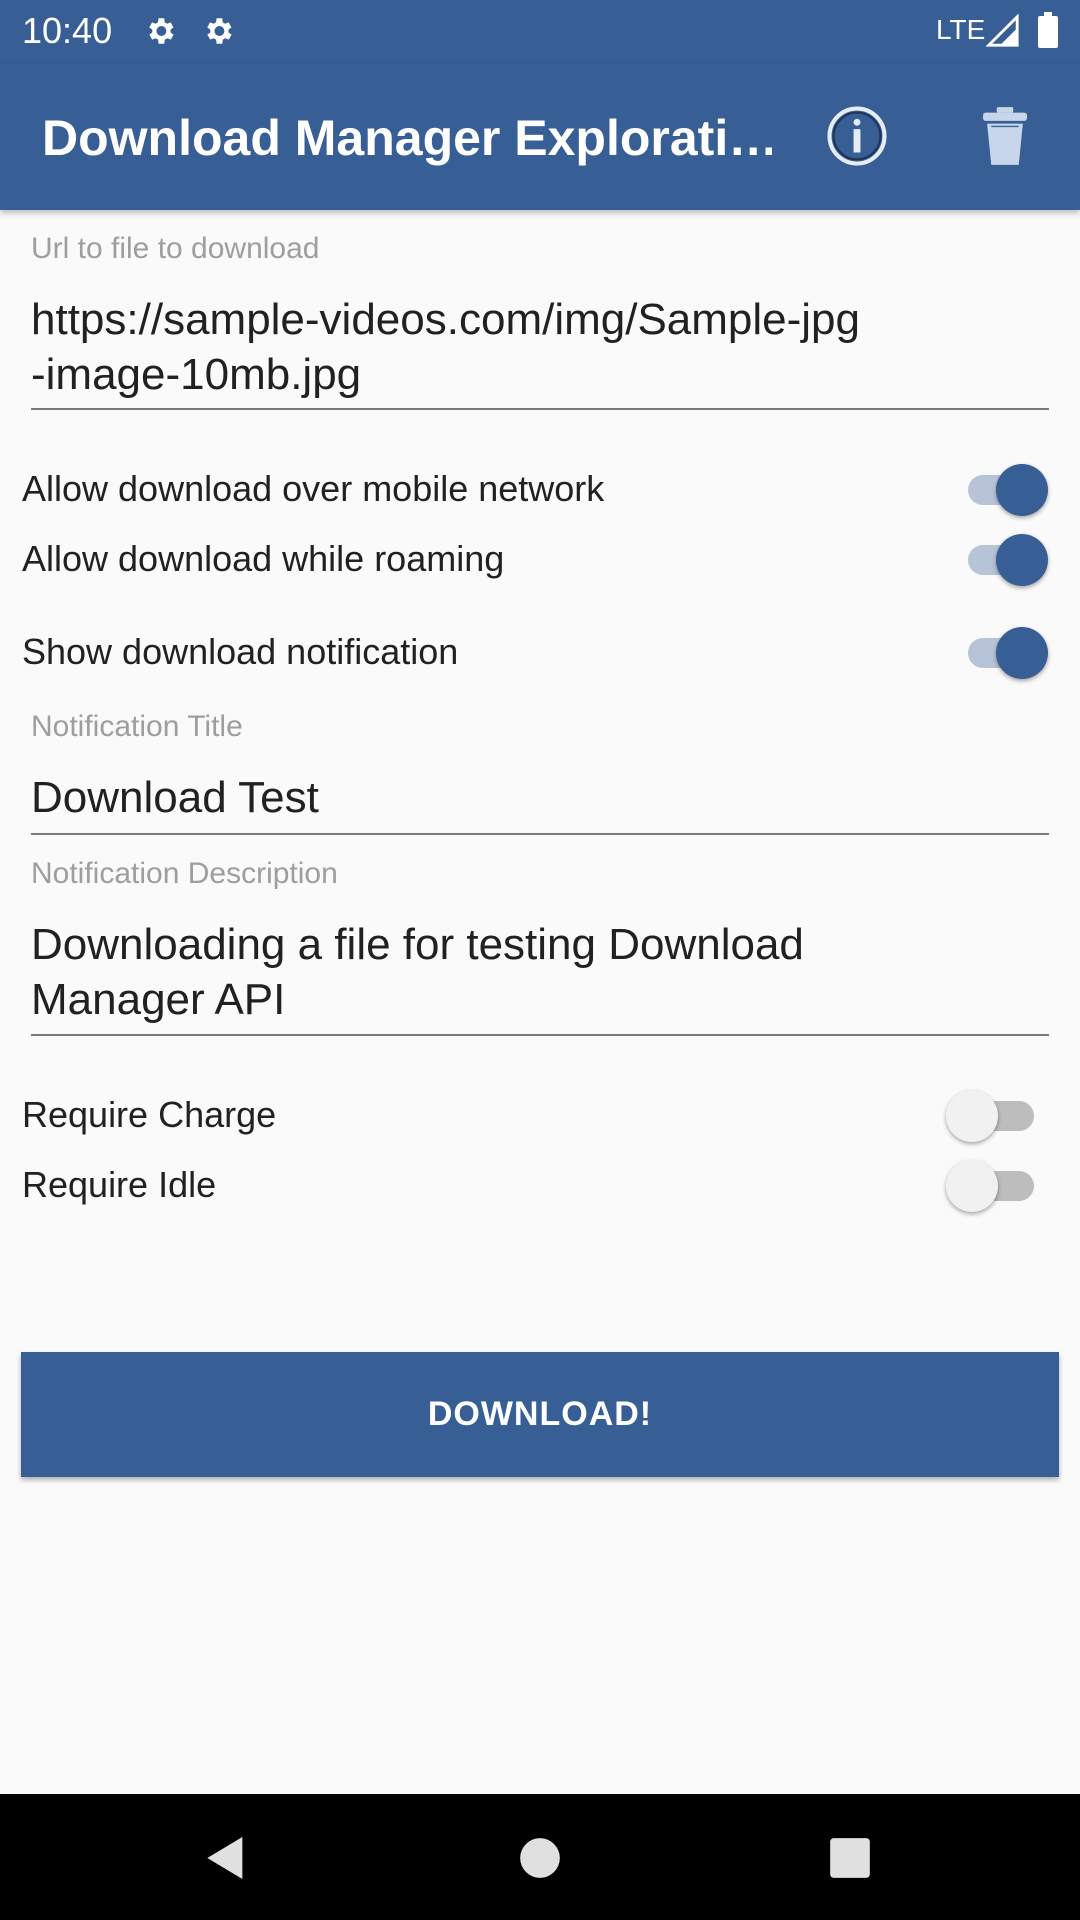 This screenshot has height=1920, width=1080. What do you see at coordinates (184, 873) in the screenshot?
I see `notification-description-label: Notification Description` at bounding box center [184, 873].